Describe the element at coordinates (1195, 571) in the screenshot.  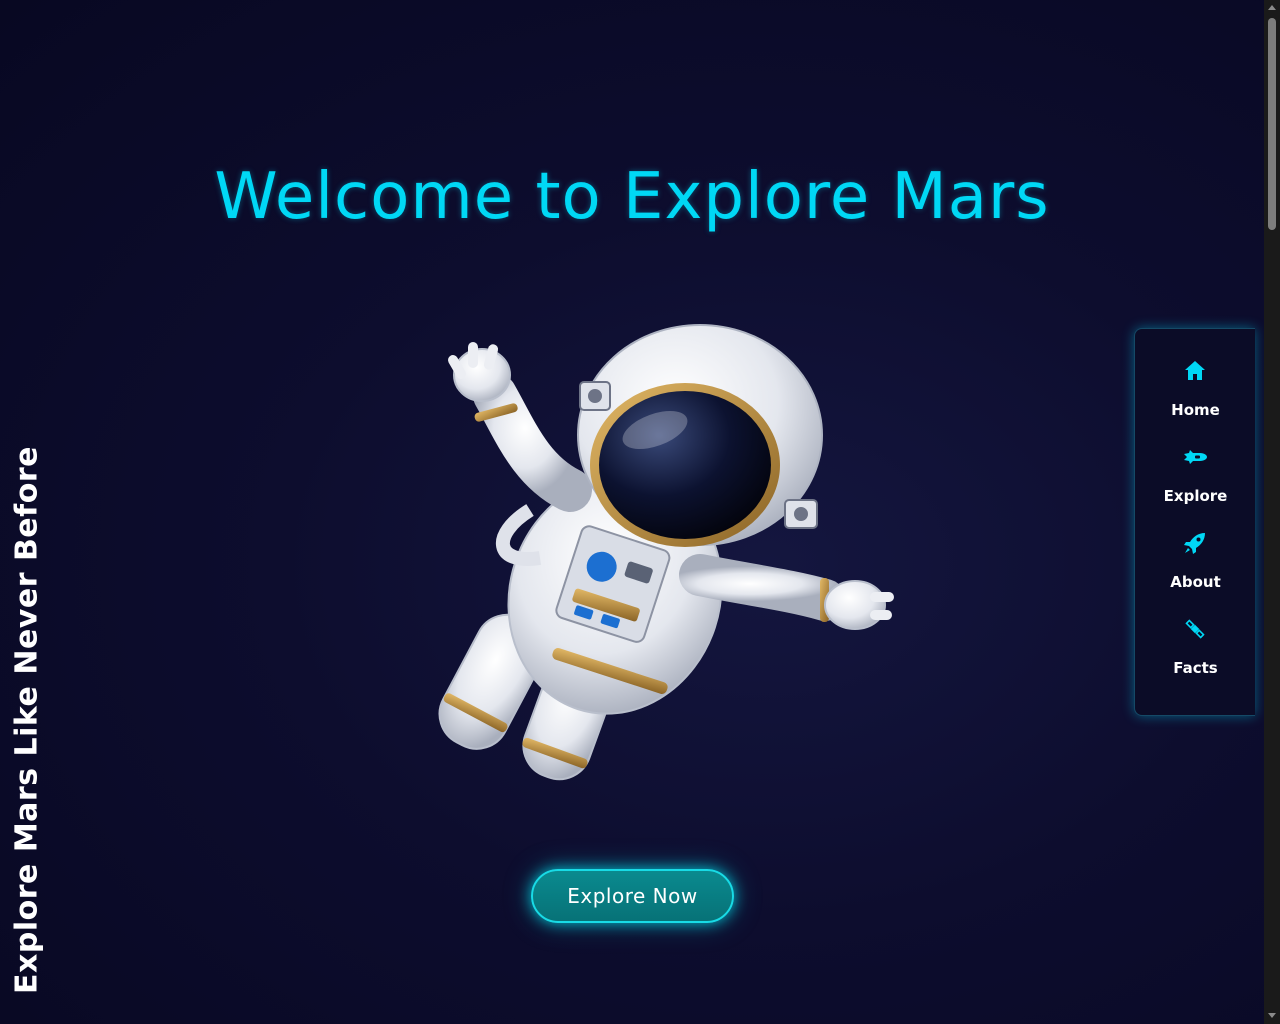
I see `nav-item-about: About` at that location.